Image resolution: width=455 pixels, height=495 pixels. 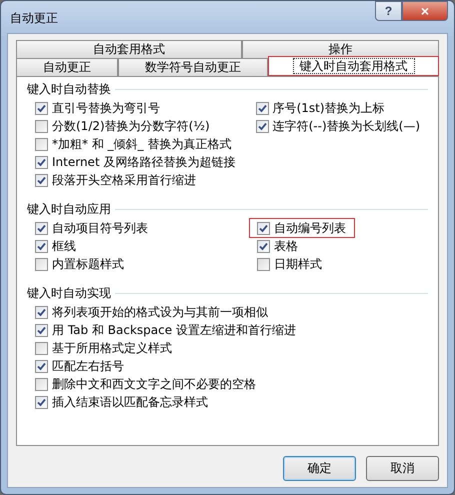 I want to click on checkbox-option: 内置标题样式, so click(x=83, y=264).